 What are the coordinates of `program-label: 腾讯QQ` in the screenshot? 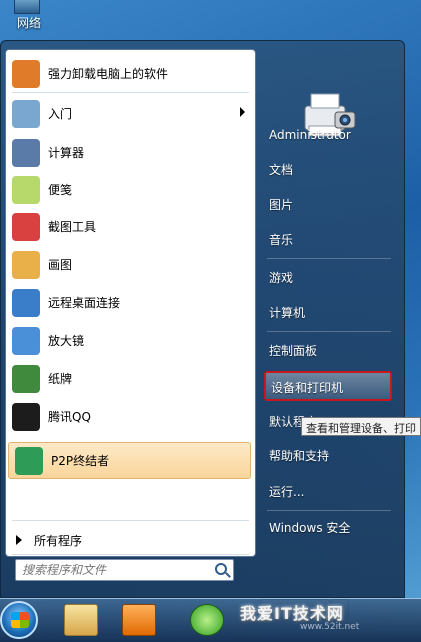 It's located at (69, 417).